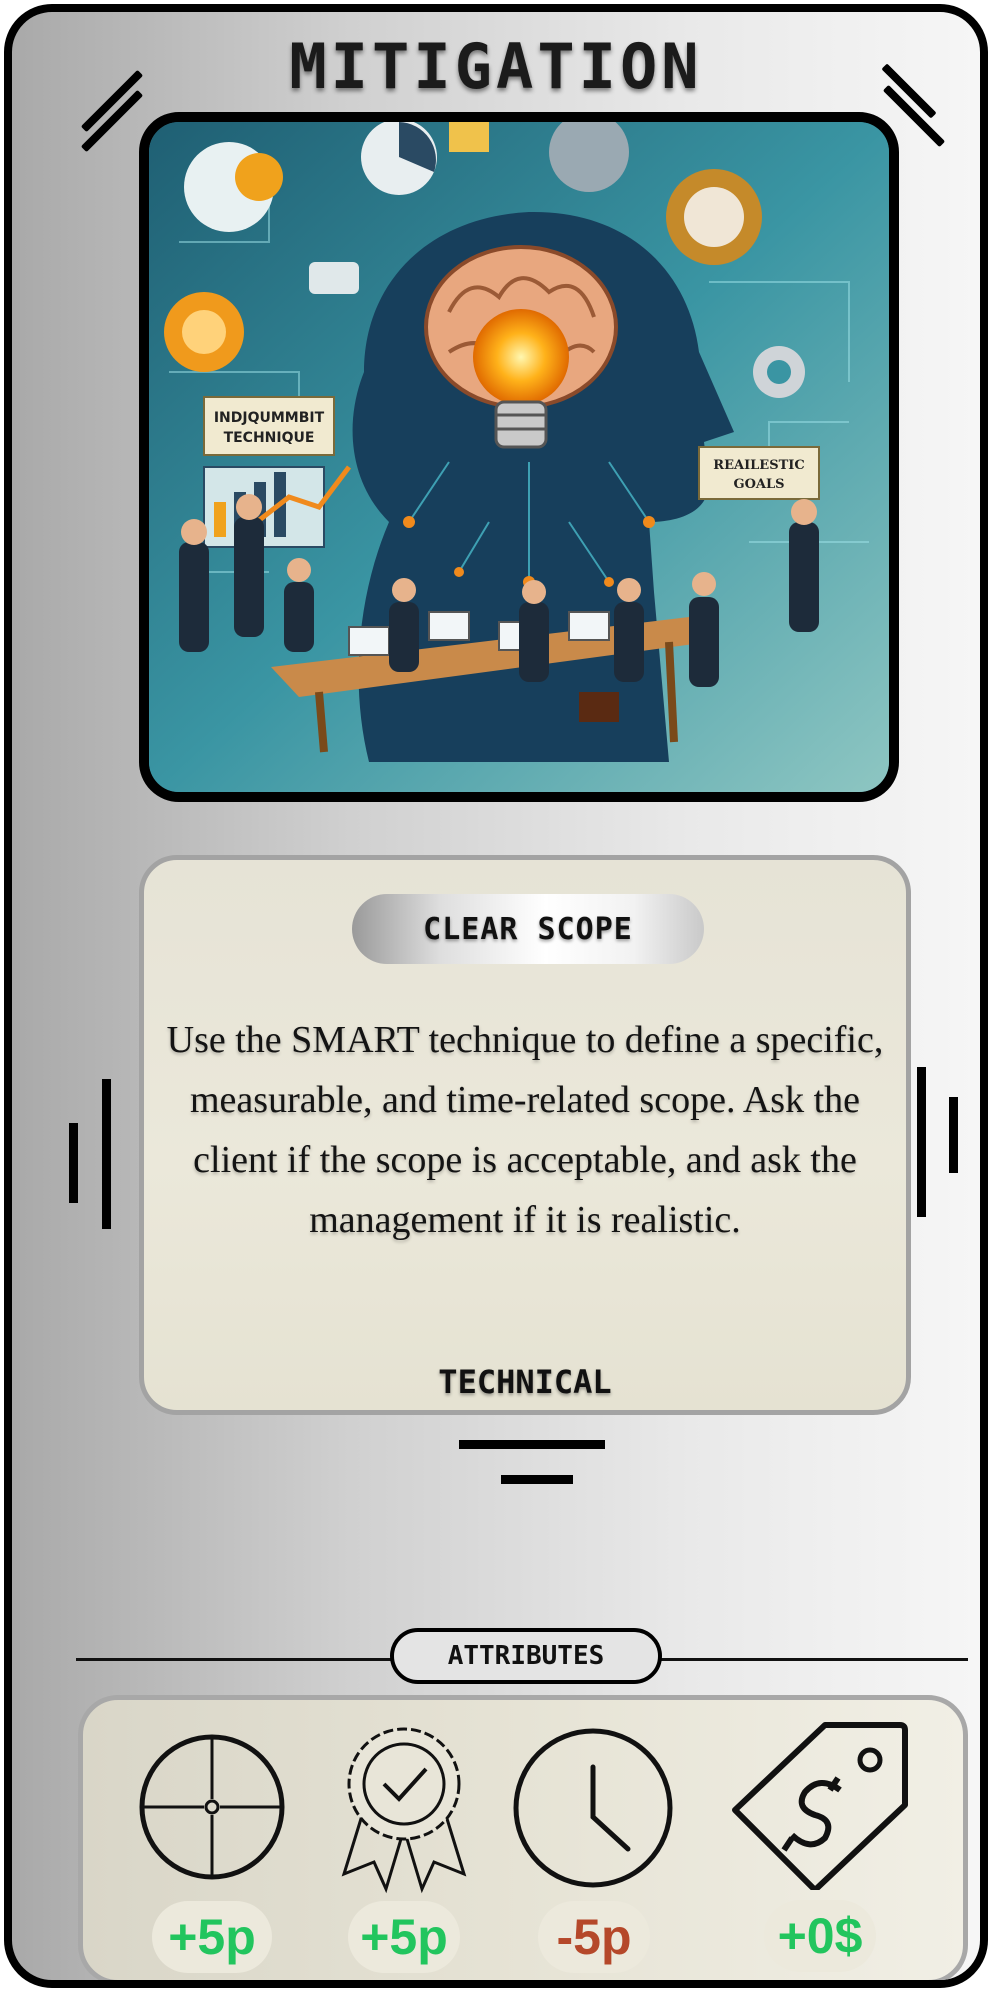 This screenshot has height=2000, width=1000. What do you see at coordinates (594, 1937) in the screenshot?
I see `attribute-value: -5p` at bounding box center [594, 1937].